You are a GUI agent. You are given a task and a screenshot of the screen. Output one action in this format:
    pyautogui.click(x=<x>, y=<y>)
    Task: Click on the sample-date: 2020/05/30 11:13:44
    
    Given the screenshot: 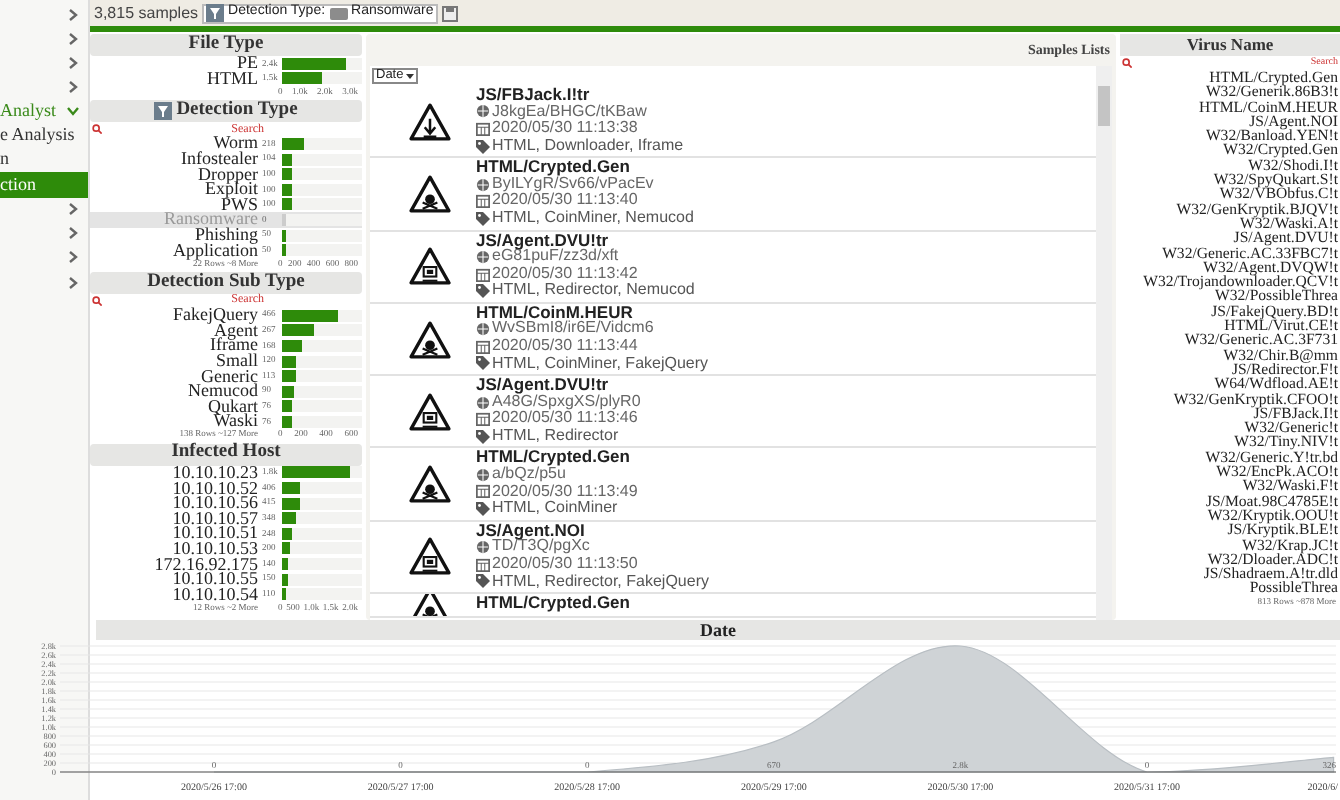 What is the action you would take?
    pyautogui.click(x=565, y=347)
    